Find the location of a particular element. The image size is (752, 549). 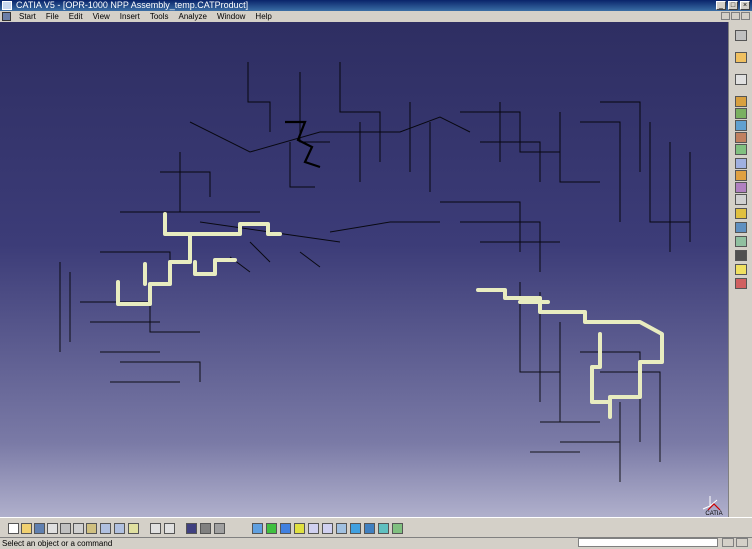

menu-tools: Tools is located at coordinates (159, 16).